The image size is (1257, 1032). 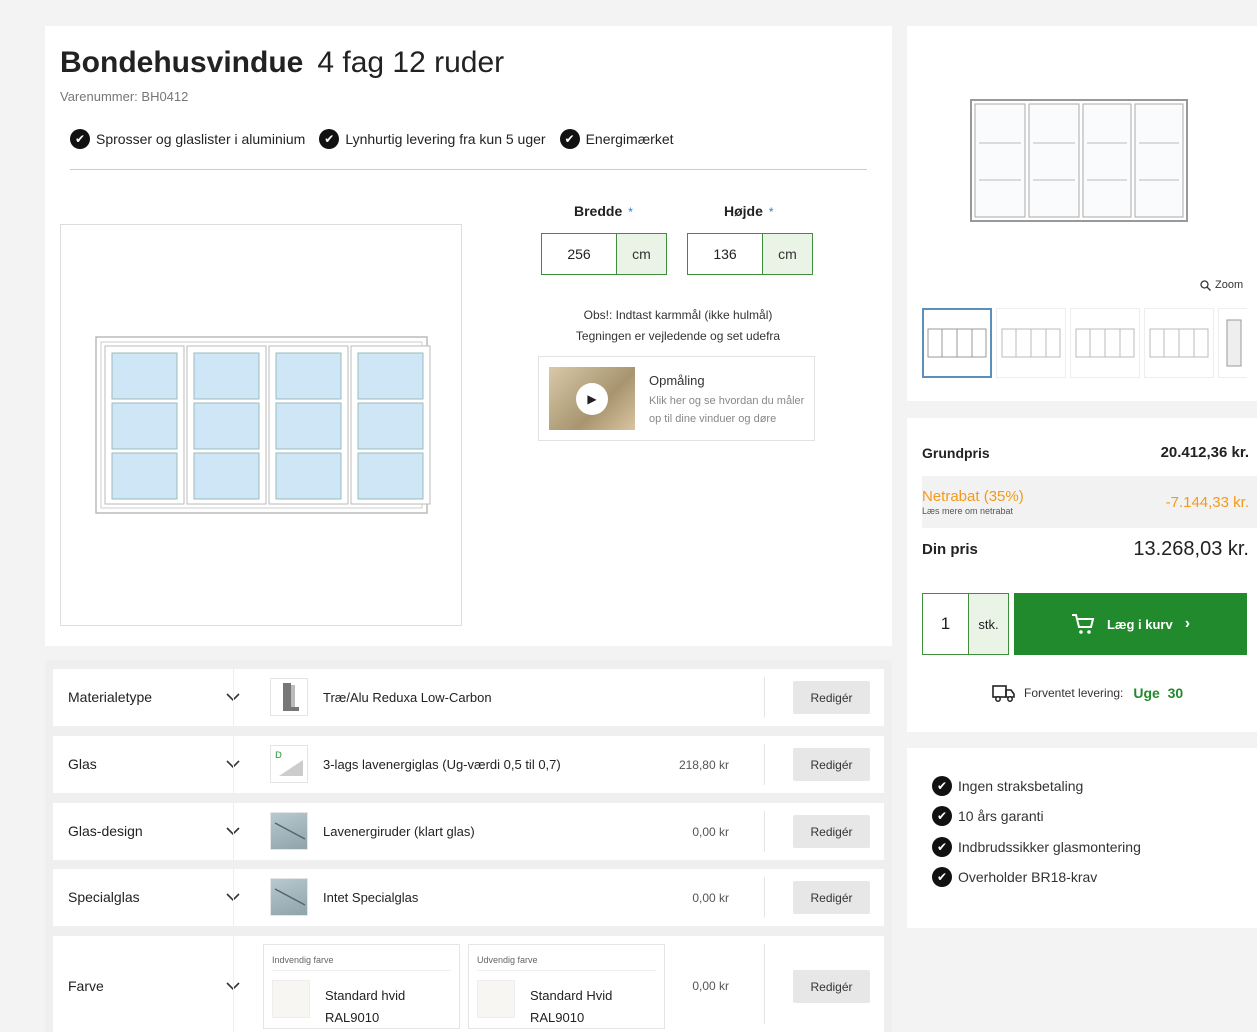 I want to click on usp-item: ✔ Ingen straksbetaling, so click(x=1007, y=786).